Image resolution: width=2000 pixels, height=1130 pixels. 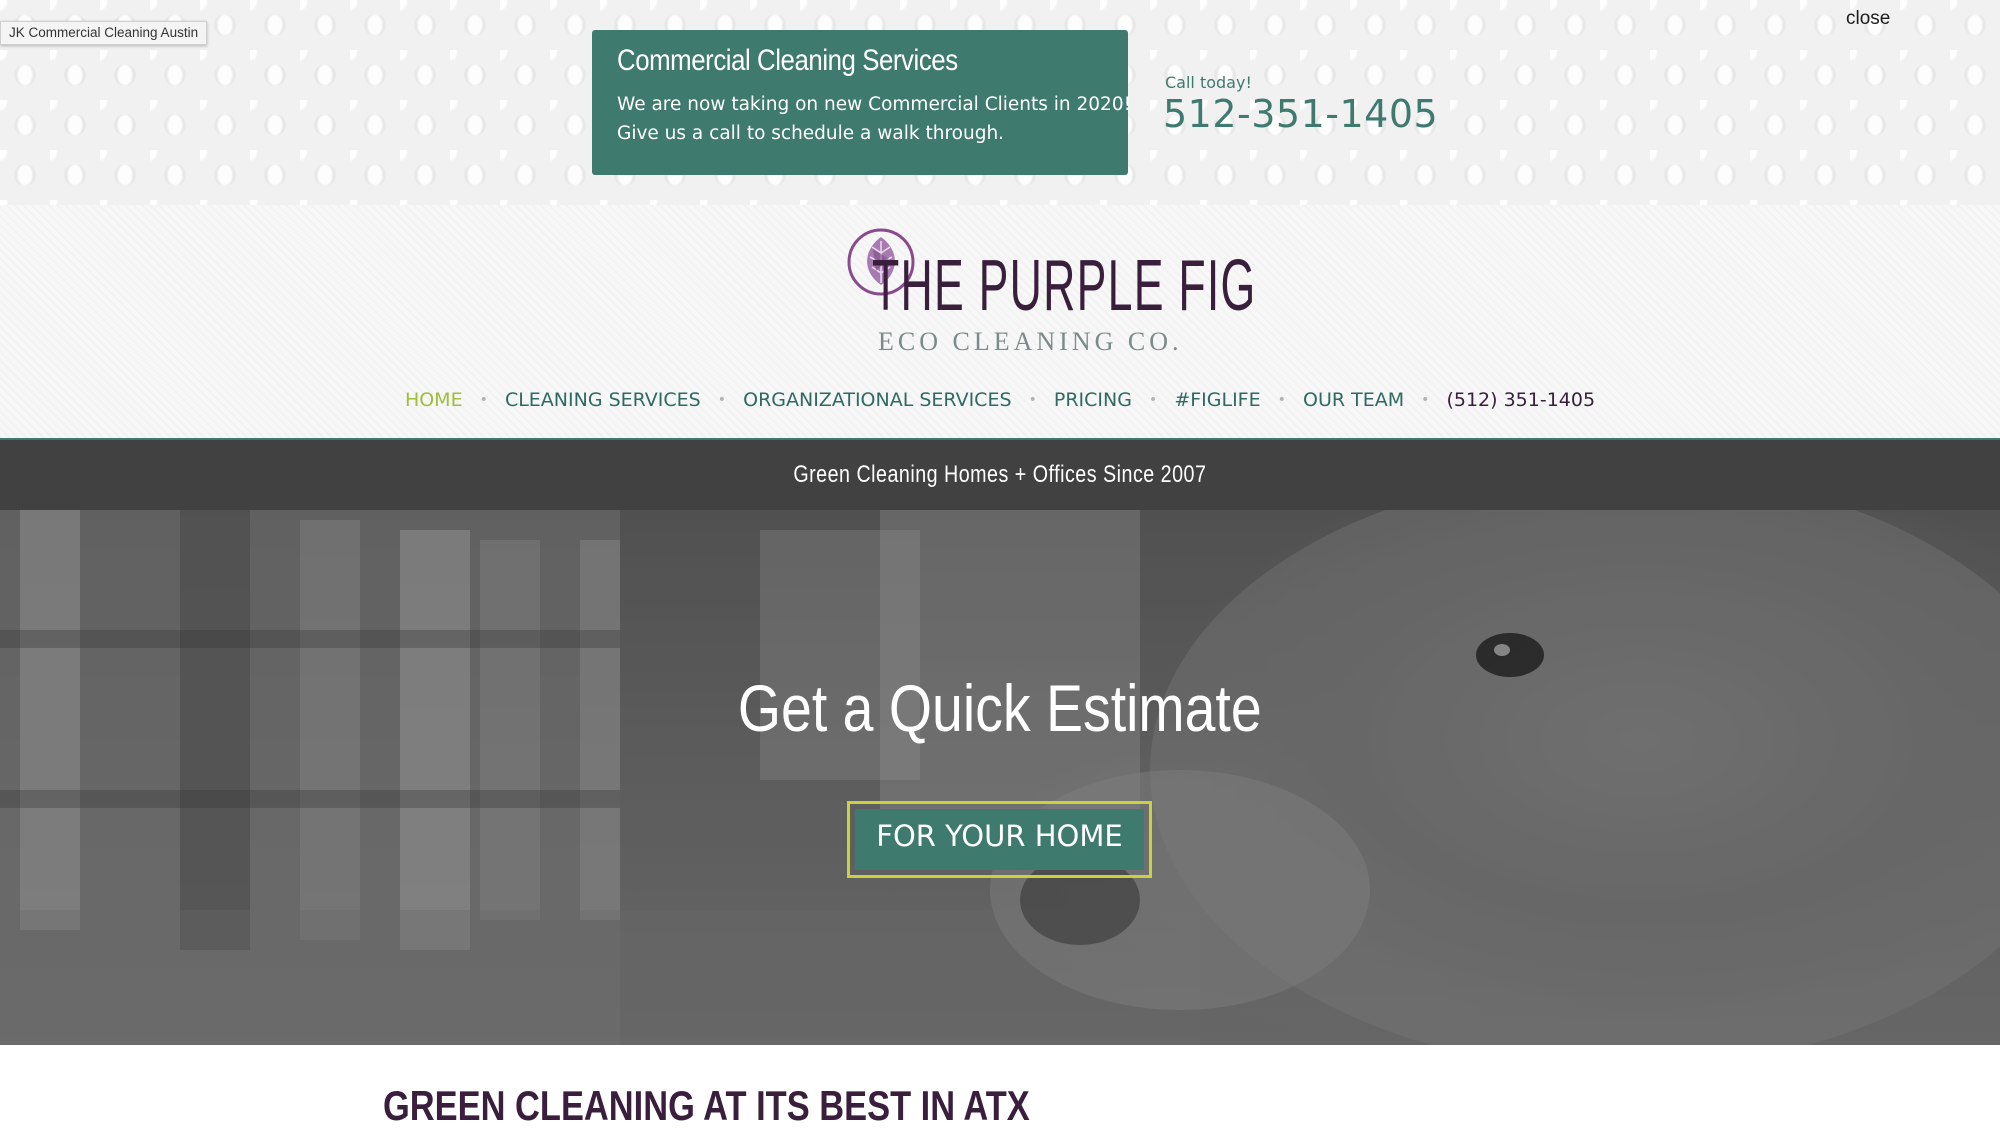 What do you see at coordinates (1300, 114) in the screenshot?
I see `call-phone-link: 512-351-1405` at bounding box center [1300, 114].